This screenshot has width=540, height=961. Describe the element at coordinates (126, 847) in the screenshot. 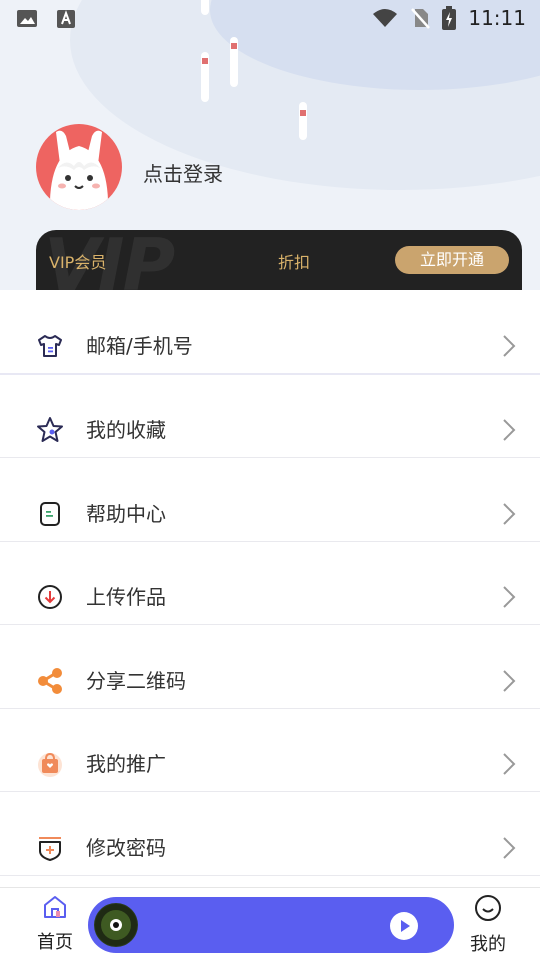

I see `menu-item-label: 修改密码` at that location.